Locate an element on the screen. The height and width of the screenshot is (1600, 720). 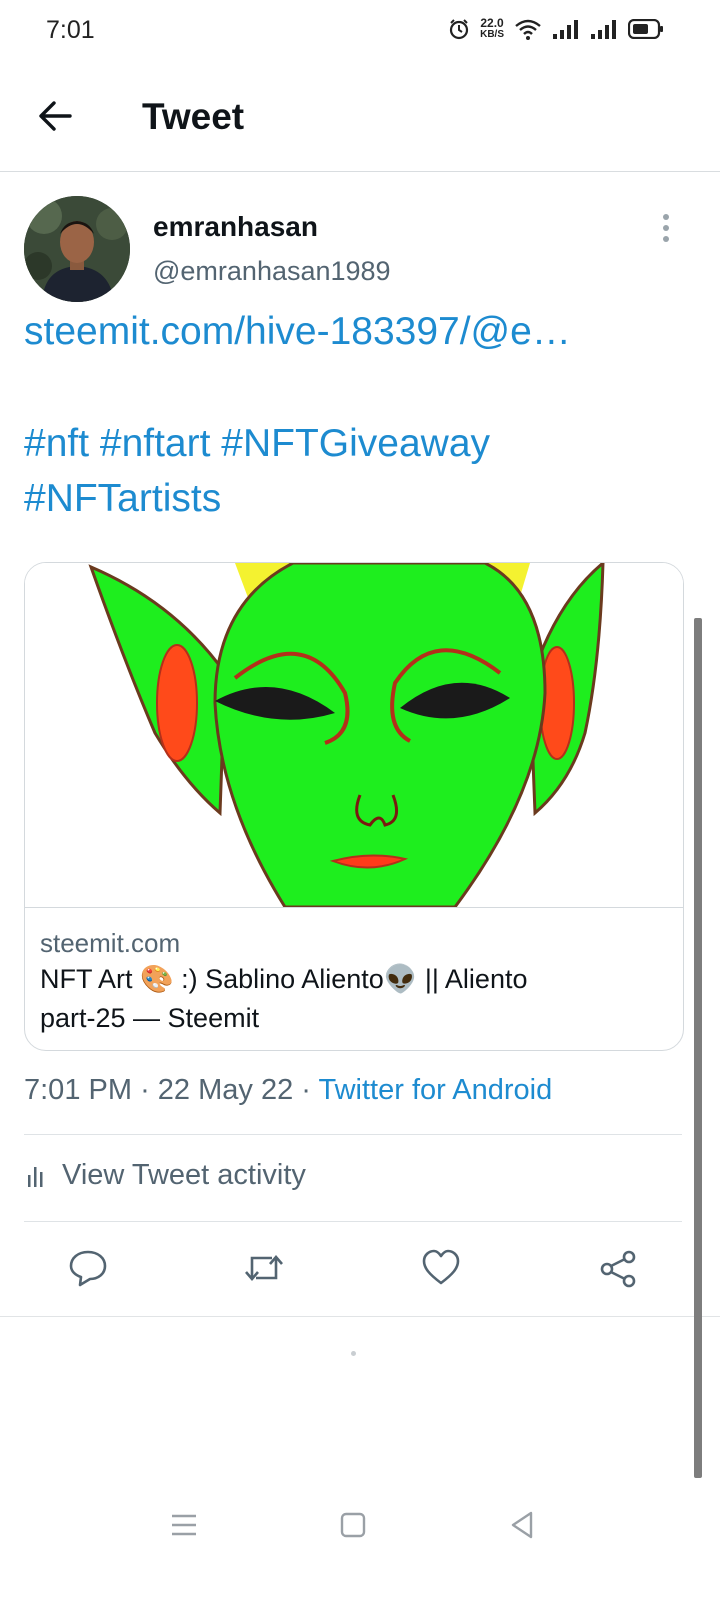
author-name: emranhasan is located at coordinates (235, 227).